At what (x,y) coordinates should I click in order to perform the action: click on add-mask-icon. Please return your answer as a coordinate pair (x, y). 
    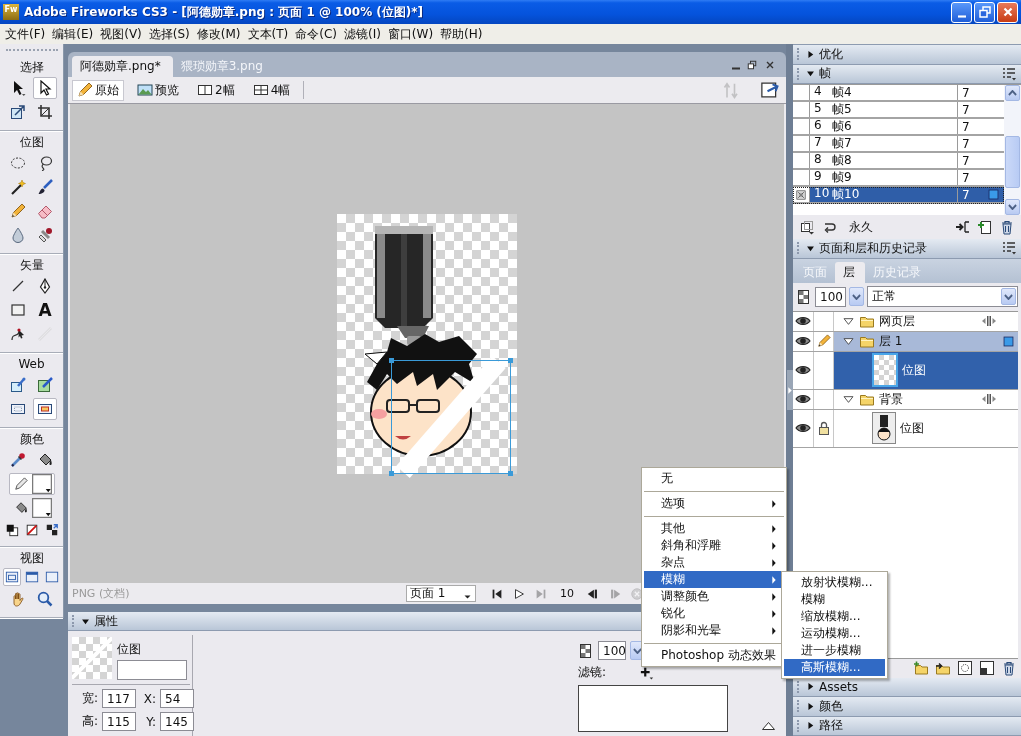
    Looking at the image, I should click on (965, 668).